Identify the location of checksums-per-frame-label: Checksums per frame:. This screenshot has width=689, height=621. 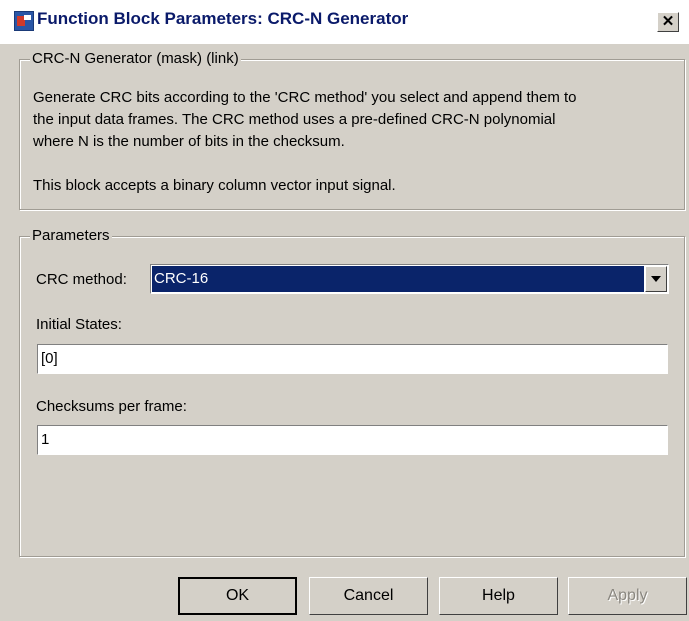
(111, 406).